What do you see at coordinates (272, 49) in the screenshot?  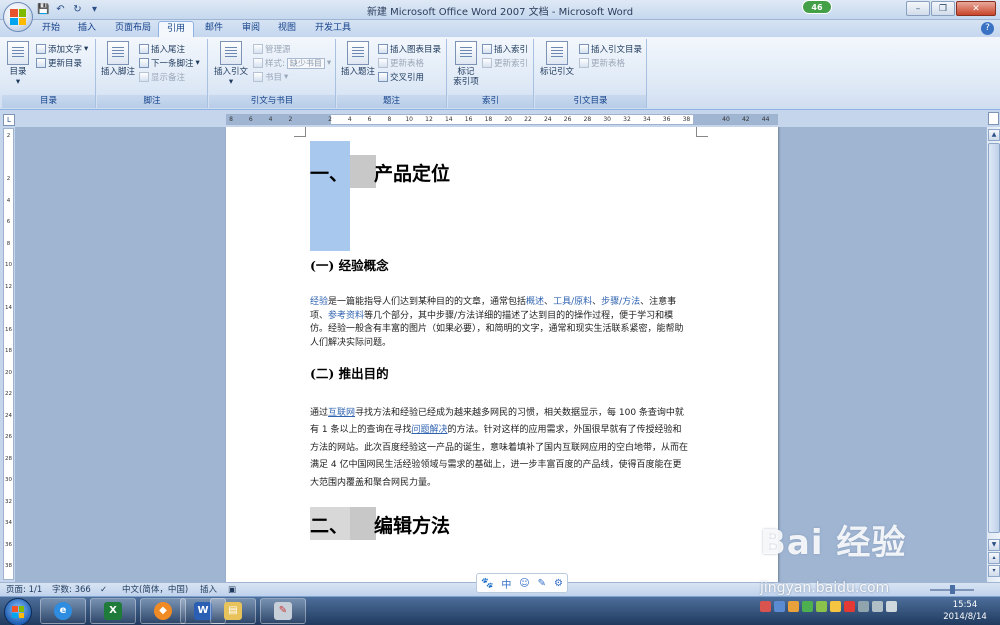 I see `manage-sources-button: 管理源` at bounding box center [272, 49].